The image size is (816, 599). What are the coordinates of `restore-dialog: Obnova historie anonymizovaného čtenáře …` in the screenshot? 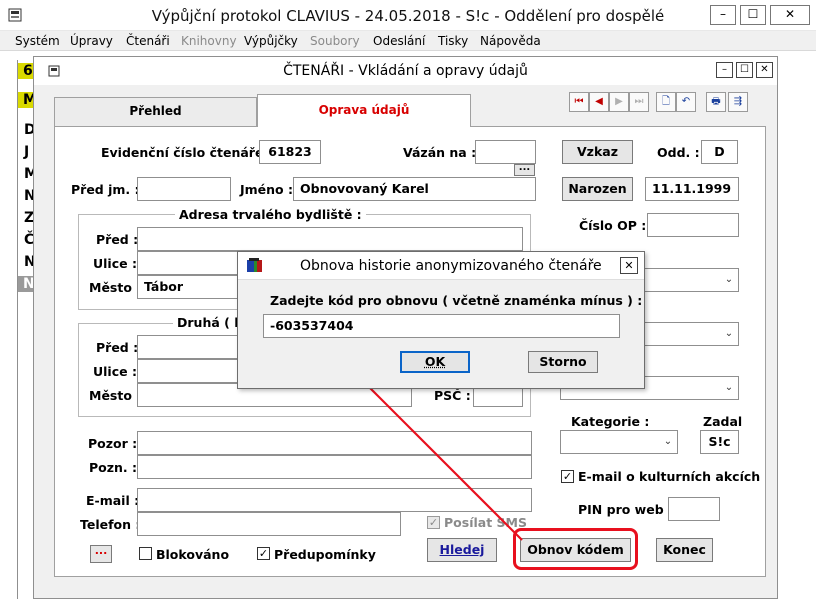 It's located at (441, 320).